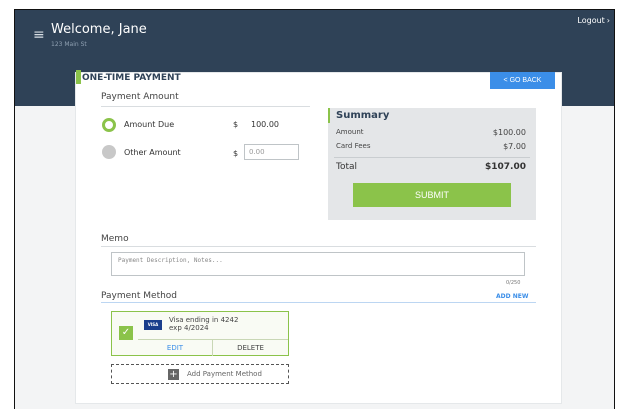 The image size is (627, 409). I want to click on card-title: ONE-TIME PAYMENT, so click(131, 78).